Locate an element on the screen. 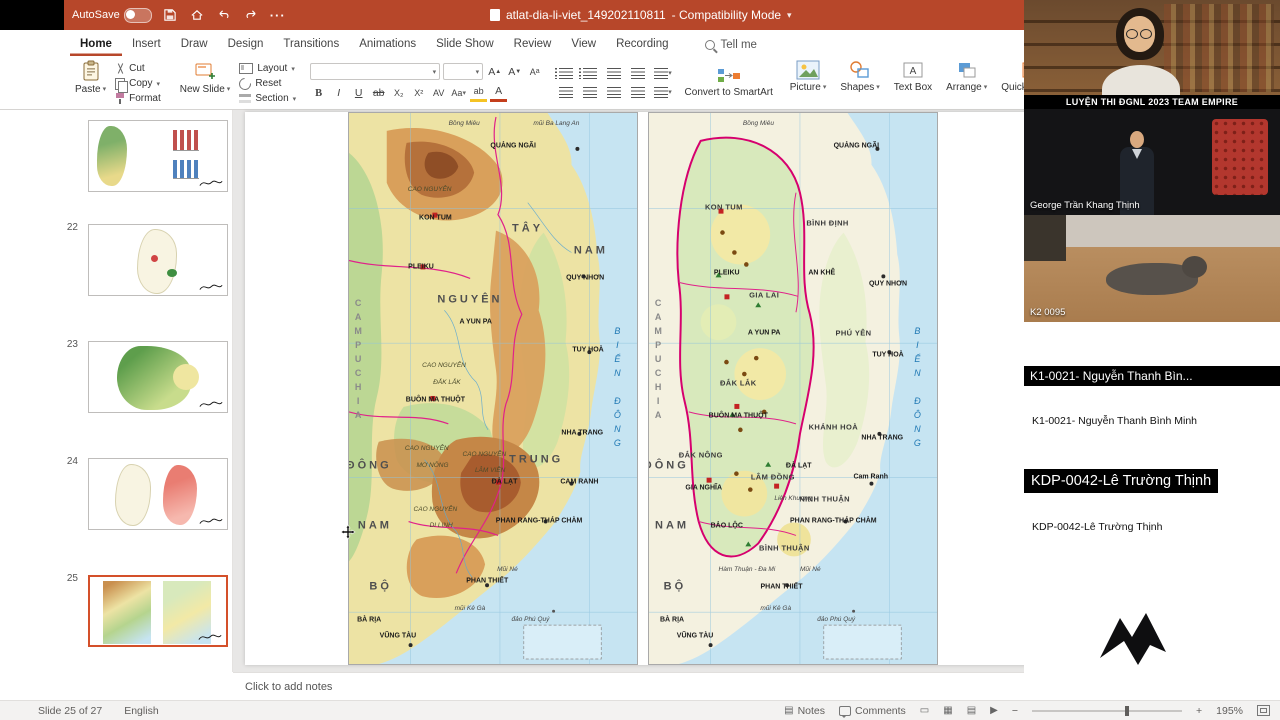 Image resolution: width=1280 pixels, height=720 pixels. language-indicator: English is located at coordinates (141, 711).